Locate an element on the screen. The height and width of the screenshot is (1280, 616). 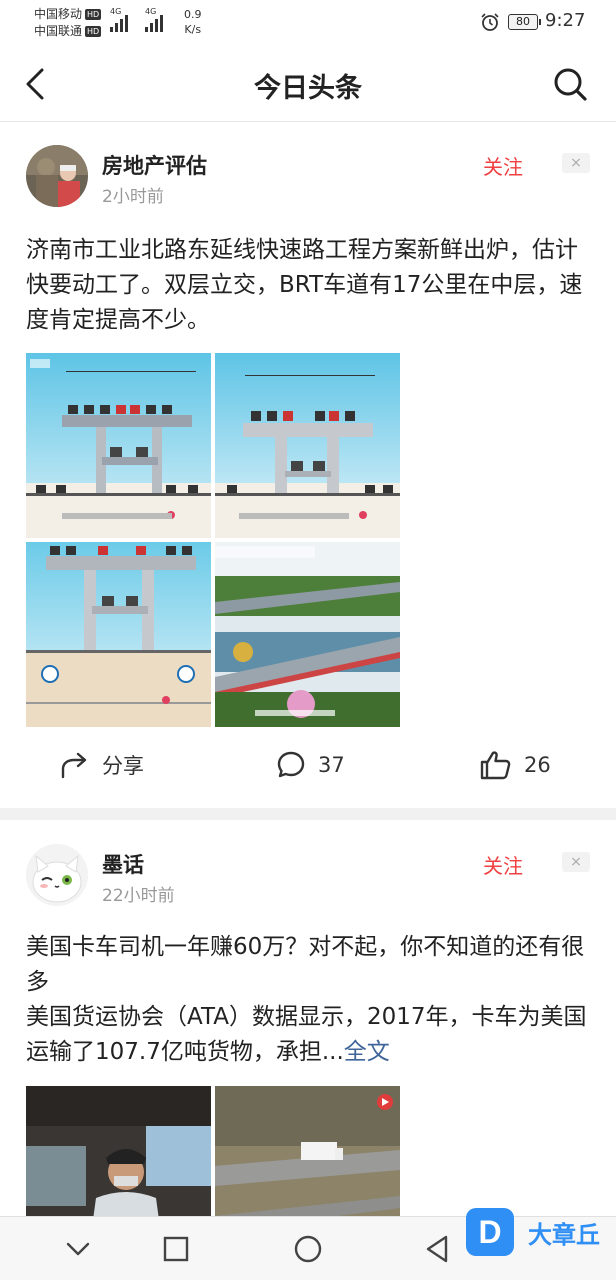
network-speed: 0.9 K/s is located at coordinates (193, 22).